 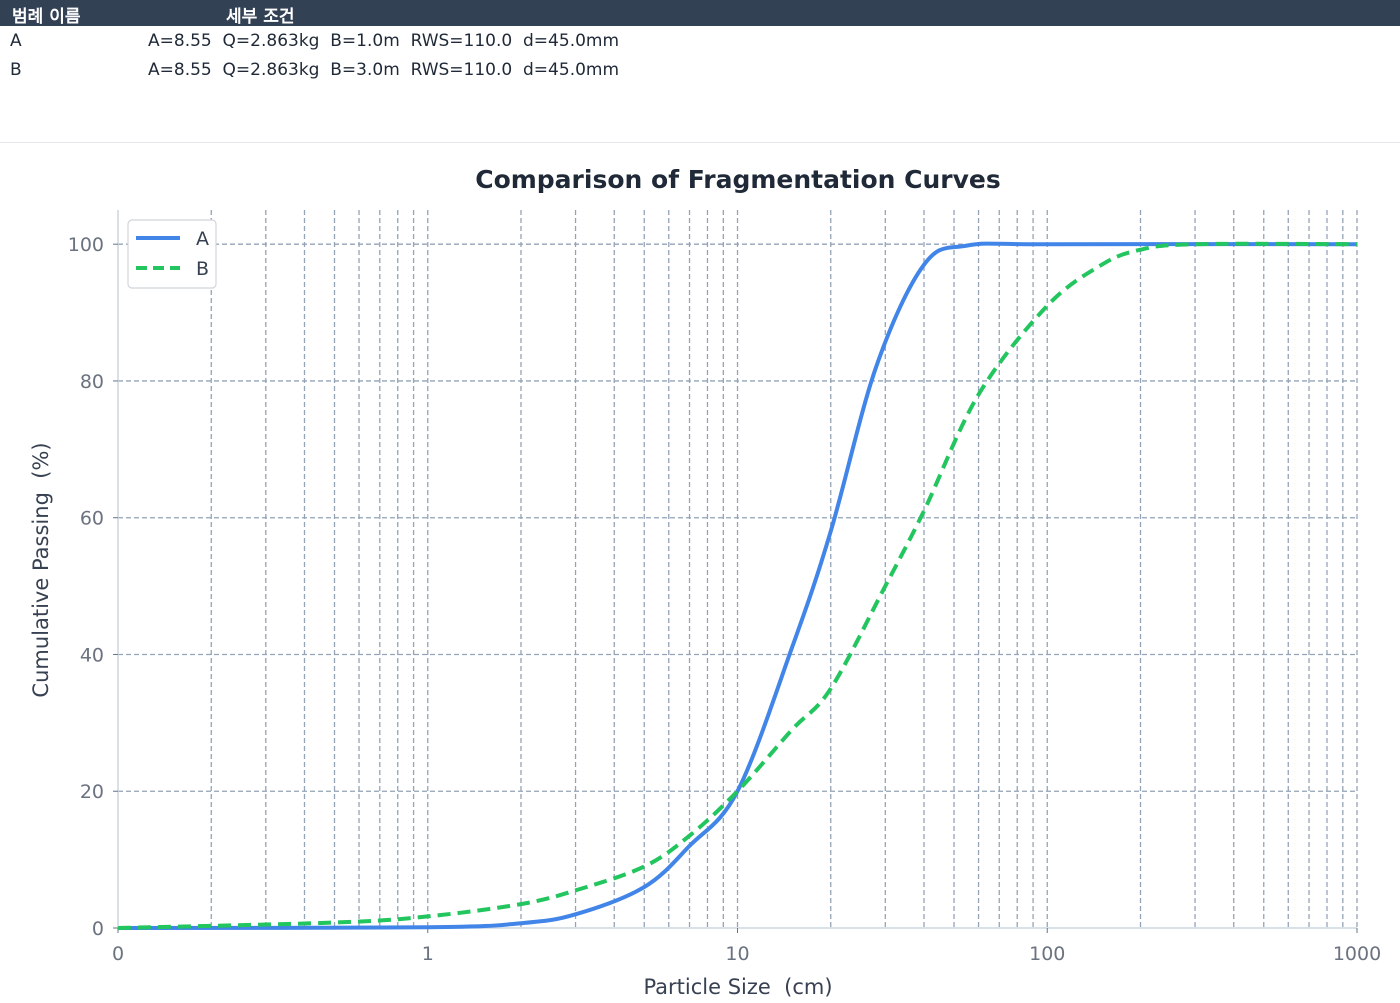 What do you see at coordinates (1357, 954) in the screenshot?
I see `x-tick-label: 1000` at bounding box center [1357, 954].